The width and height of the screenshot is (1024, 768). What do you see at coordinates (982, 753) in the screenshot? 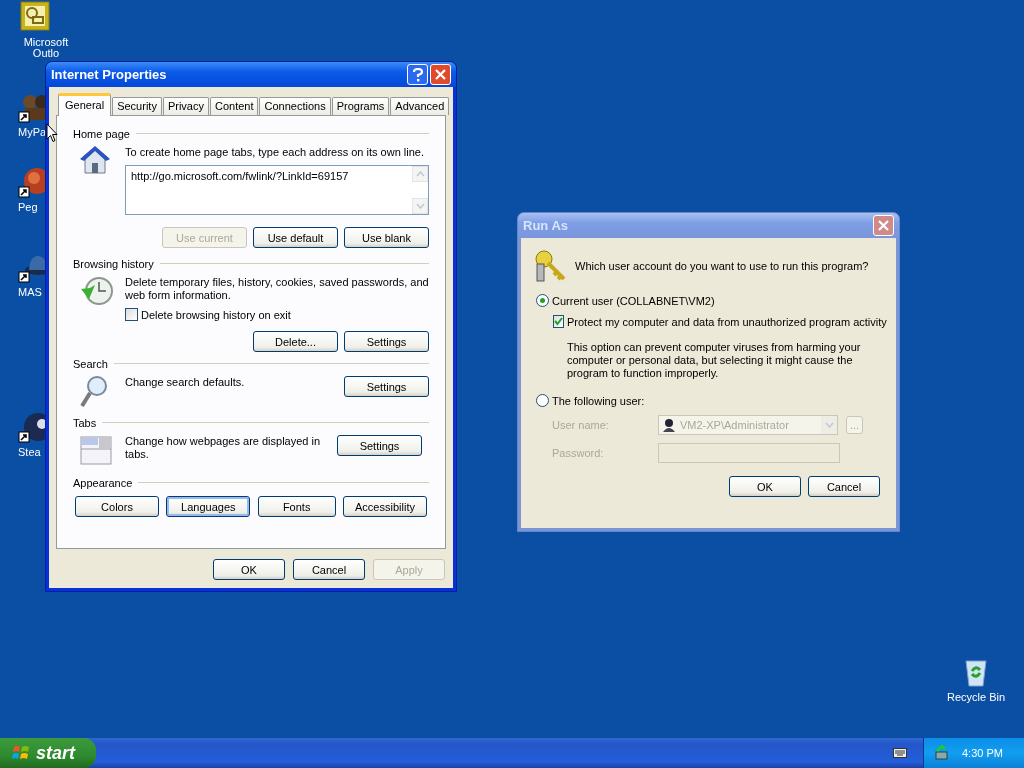
I see `clock: 4:30 PM` at bounding box center [982, 753].